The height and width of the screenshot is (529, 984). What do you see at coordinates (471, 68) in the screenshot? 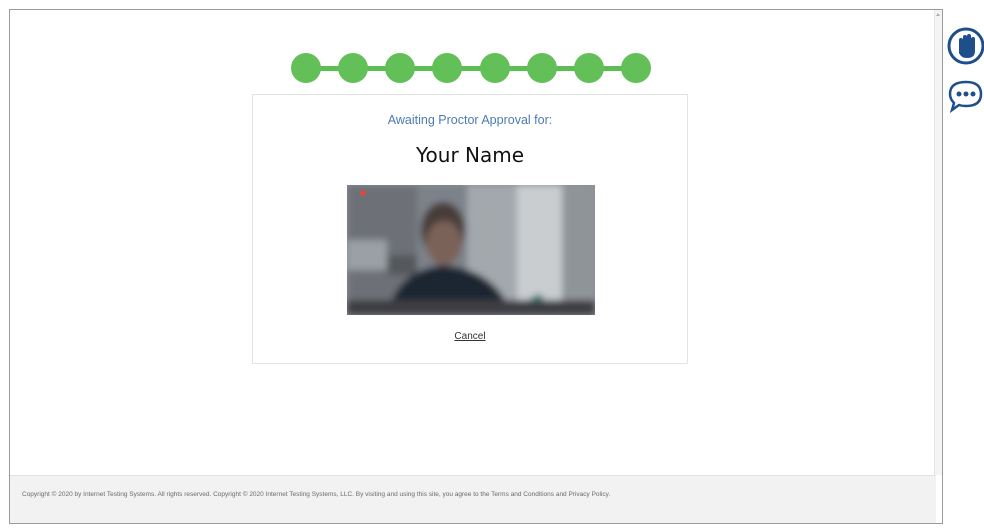
I see `progress-steps` at bounding box center [471, 68].